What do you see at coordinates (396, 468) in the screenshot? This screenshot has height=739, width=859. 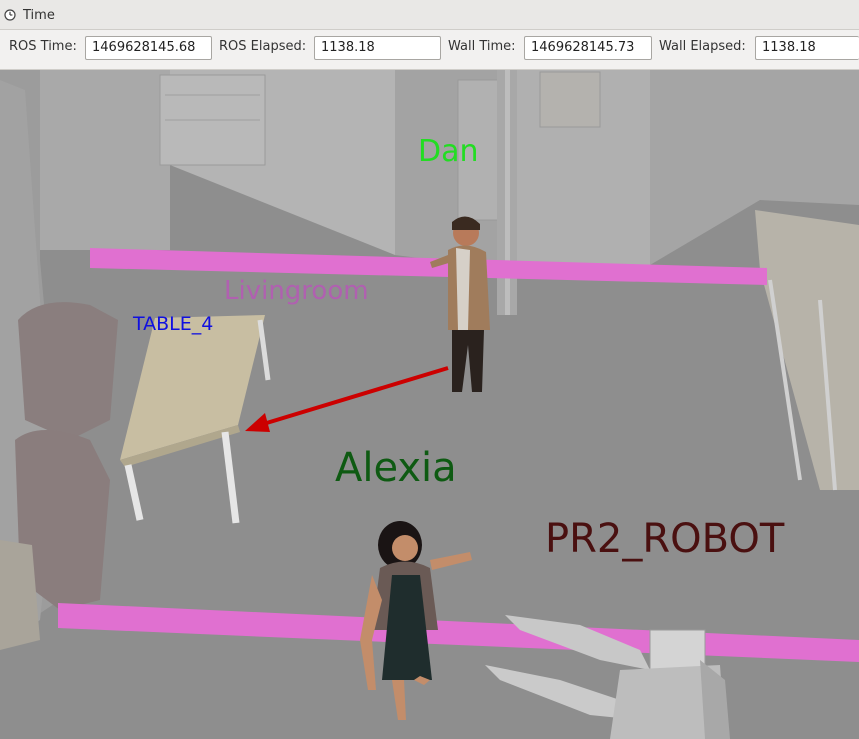 I see `alexia-label: Alexia` at bounding box center [396, 468].